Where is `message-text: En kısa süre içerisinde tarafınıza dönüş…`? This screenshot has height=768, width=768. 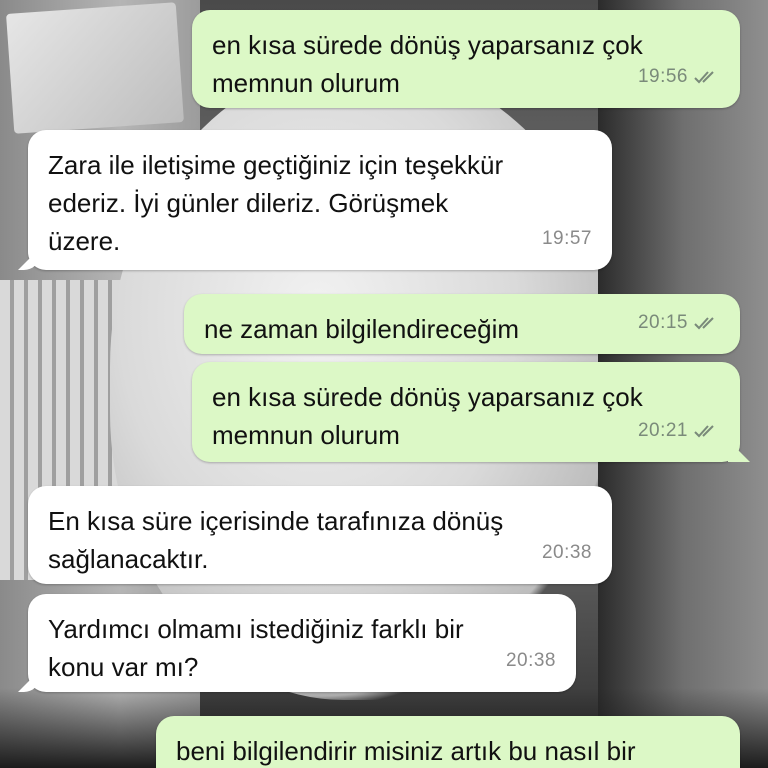 message-text: En kısa süre içerisinde tarafınıza dönüş… is located at coordinates (276, 540).